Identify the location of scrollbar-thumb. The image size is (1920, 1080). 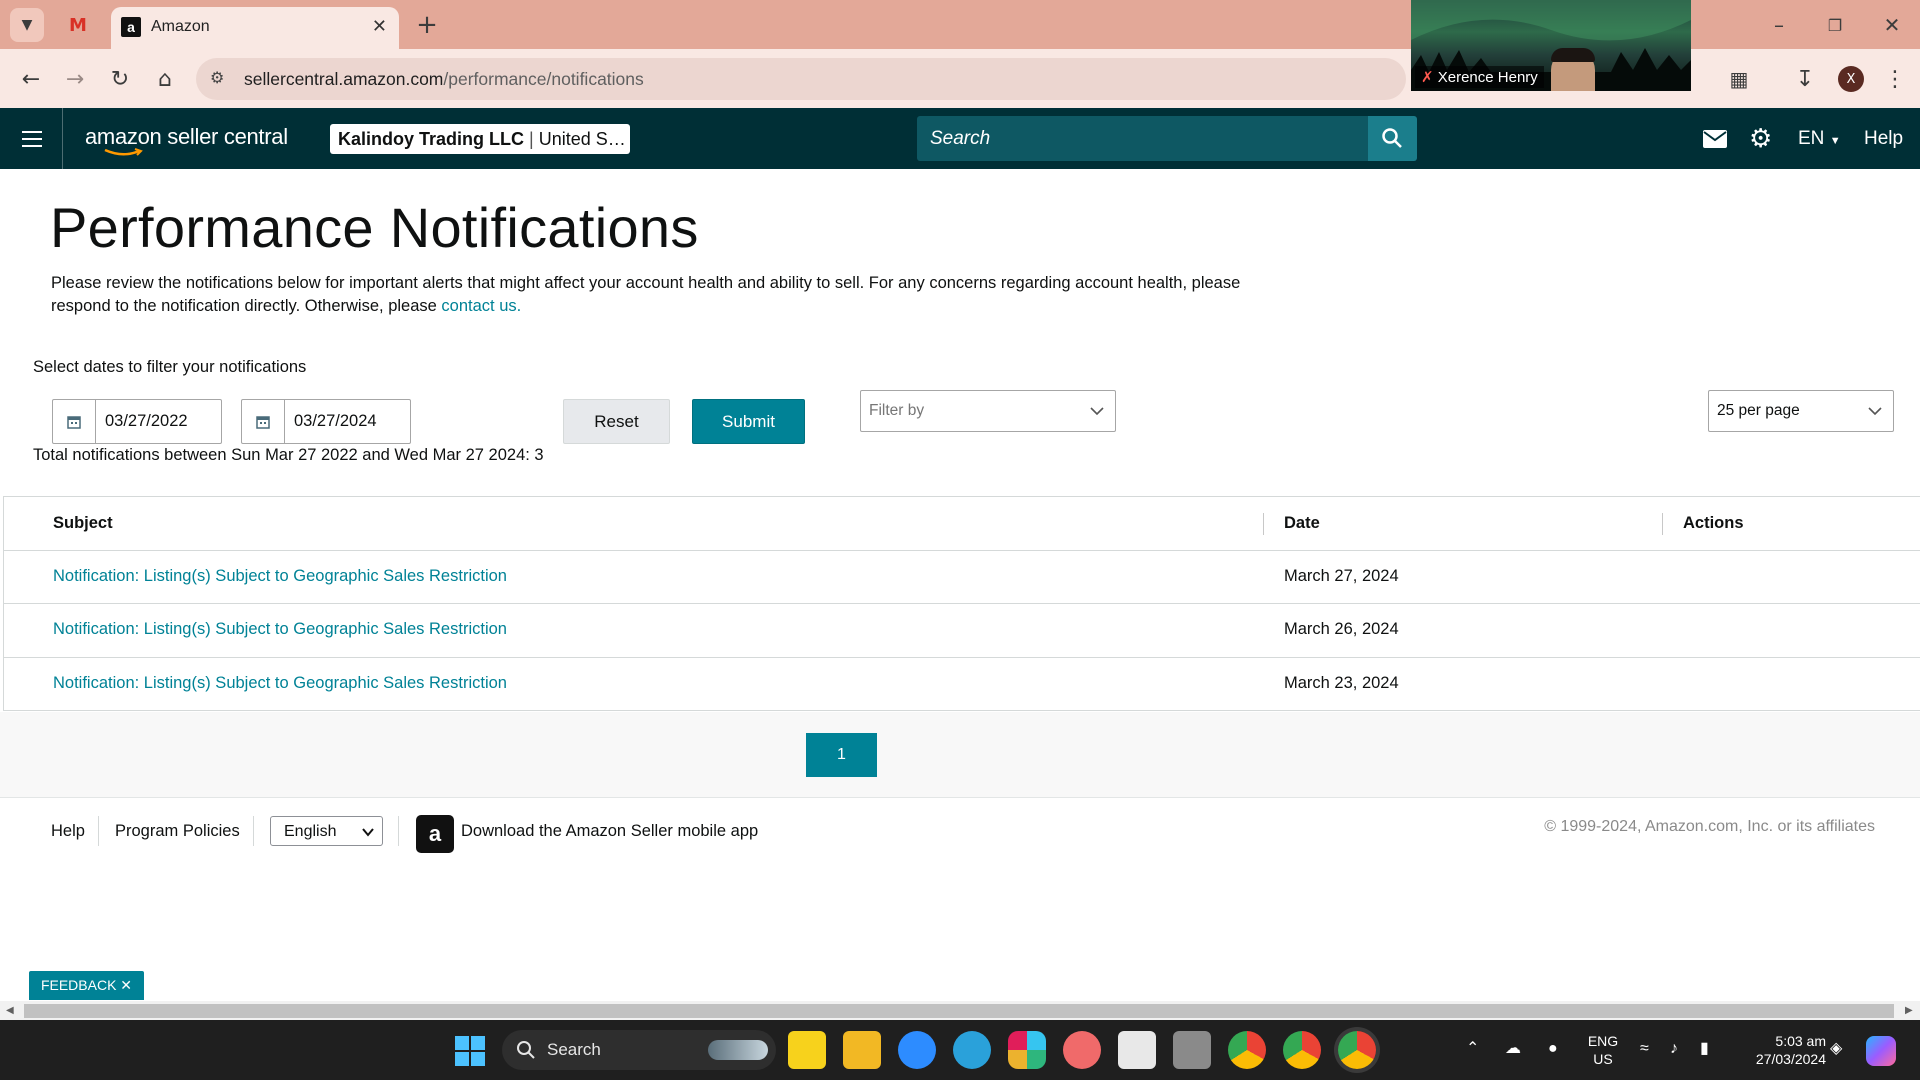
(959, 1011).